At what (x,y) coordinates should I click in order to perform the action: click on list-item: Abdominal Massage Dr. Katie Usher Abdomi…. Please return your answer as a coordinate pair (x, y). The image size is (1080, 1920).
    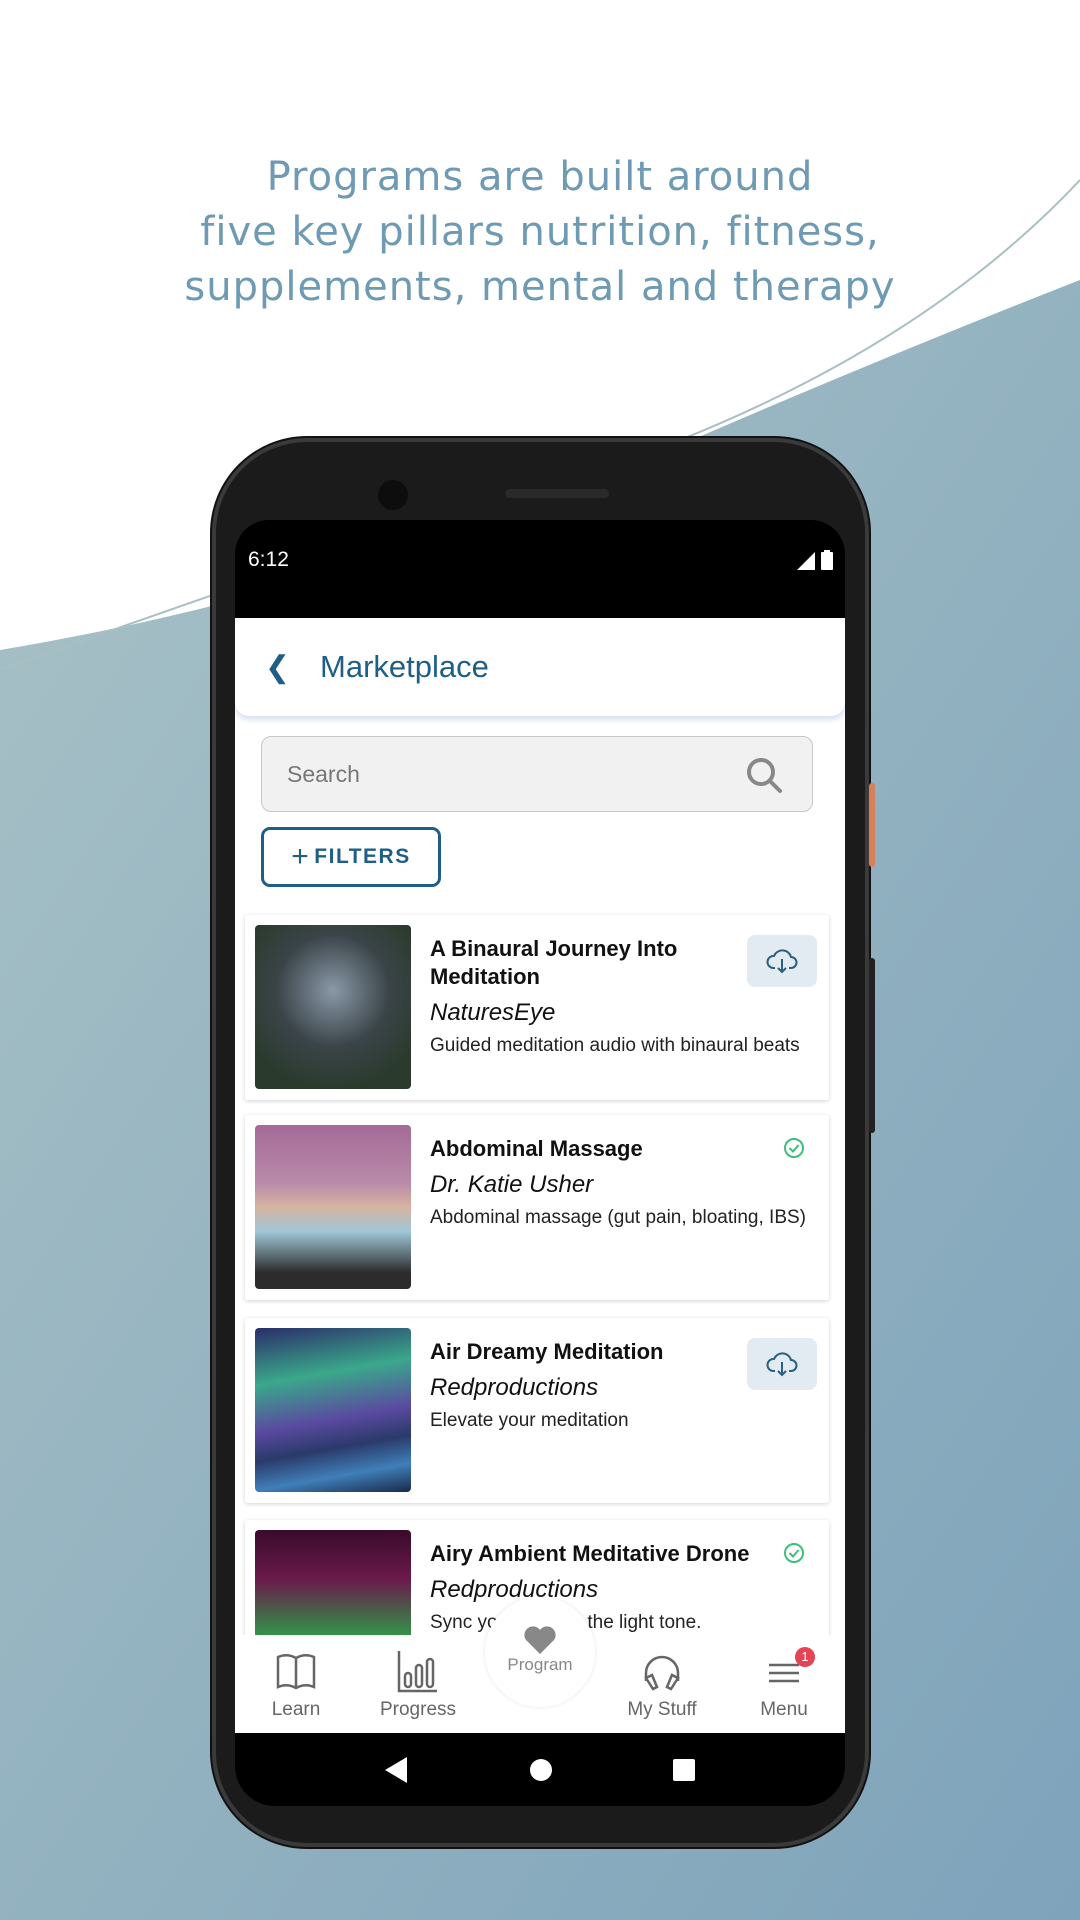
    Looking at the image, I should click on (537, 1207).